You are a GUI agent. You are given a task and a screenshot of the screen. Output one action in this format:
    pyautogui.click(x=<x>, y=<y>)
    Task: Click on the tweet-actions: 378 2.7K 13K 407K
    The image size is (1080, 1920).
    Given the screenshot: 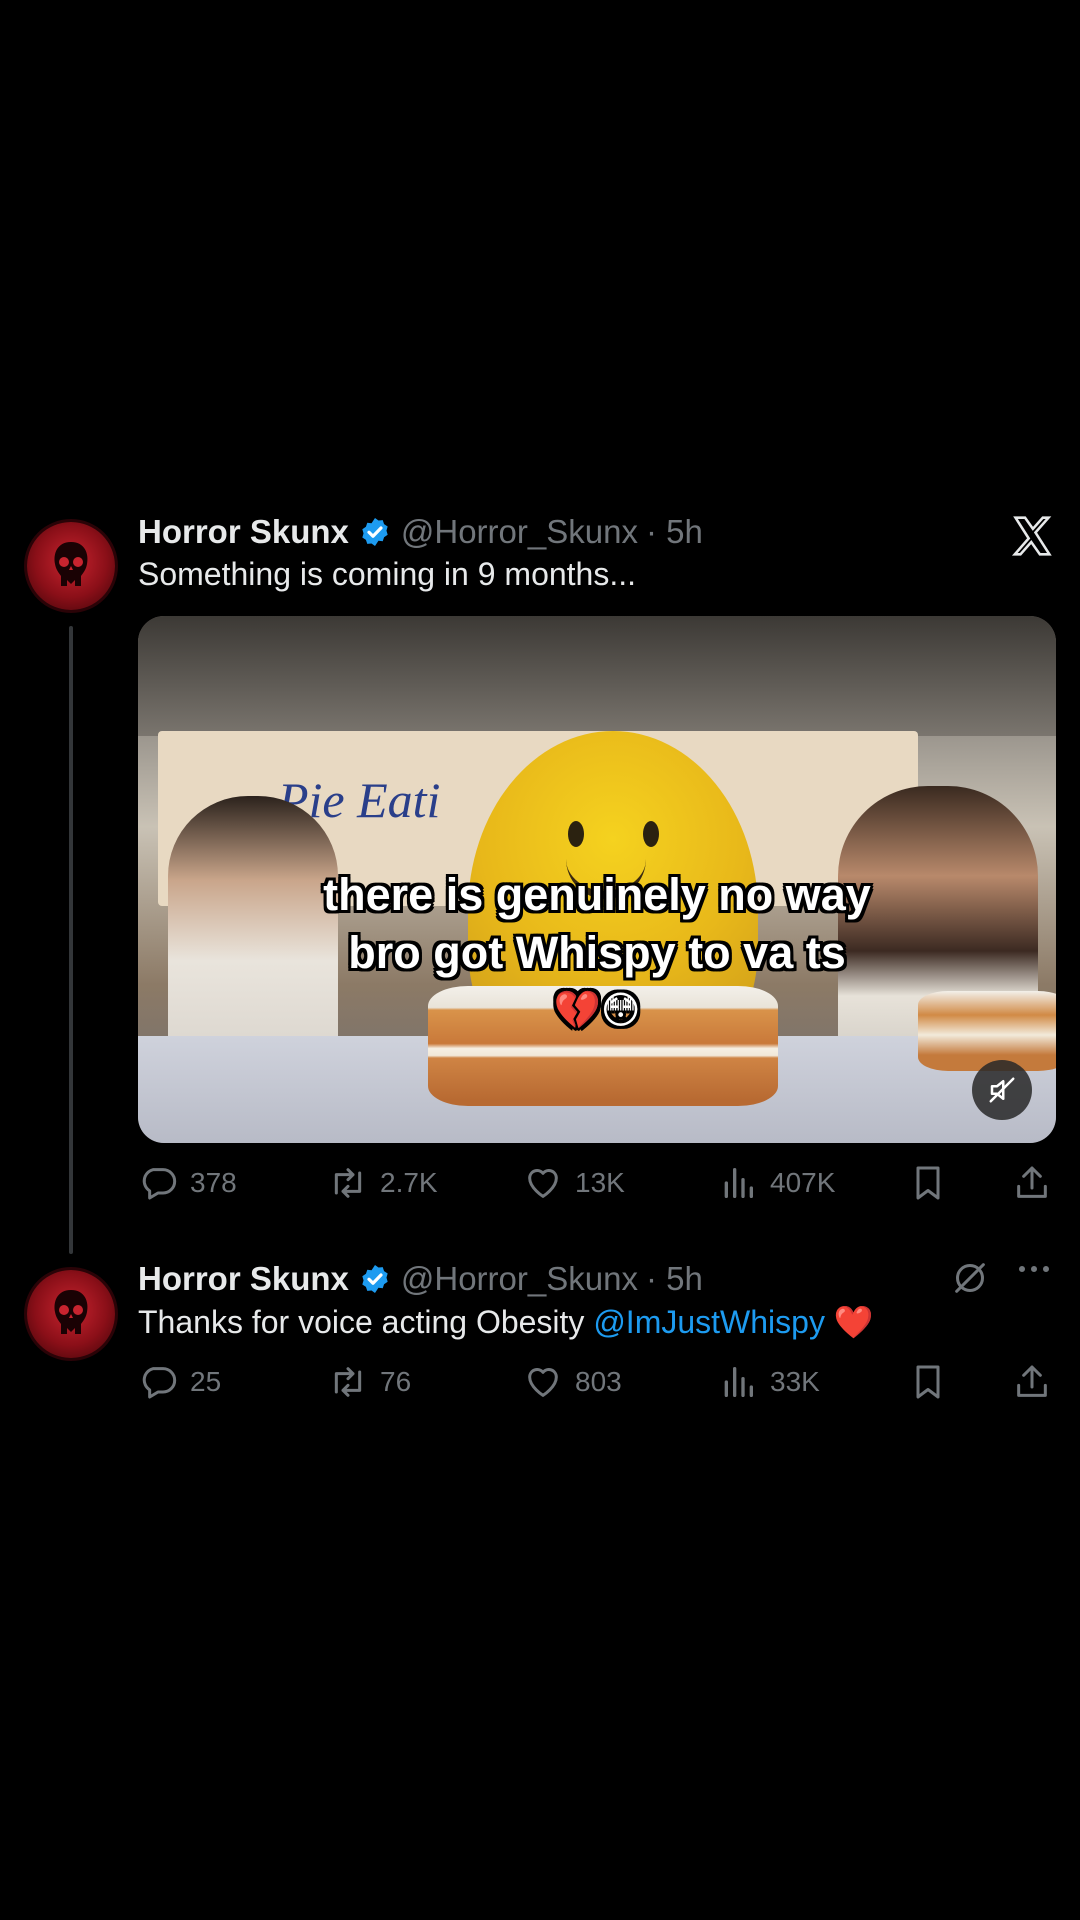 What is the action you would take?
    pyautogui.click(x=597, y=1183)
    